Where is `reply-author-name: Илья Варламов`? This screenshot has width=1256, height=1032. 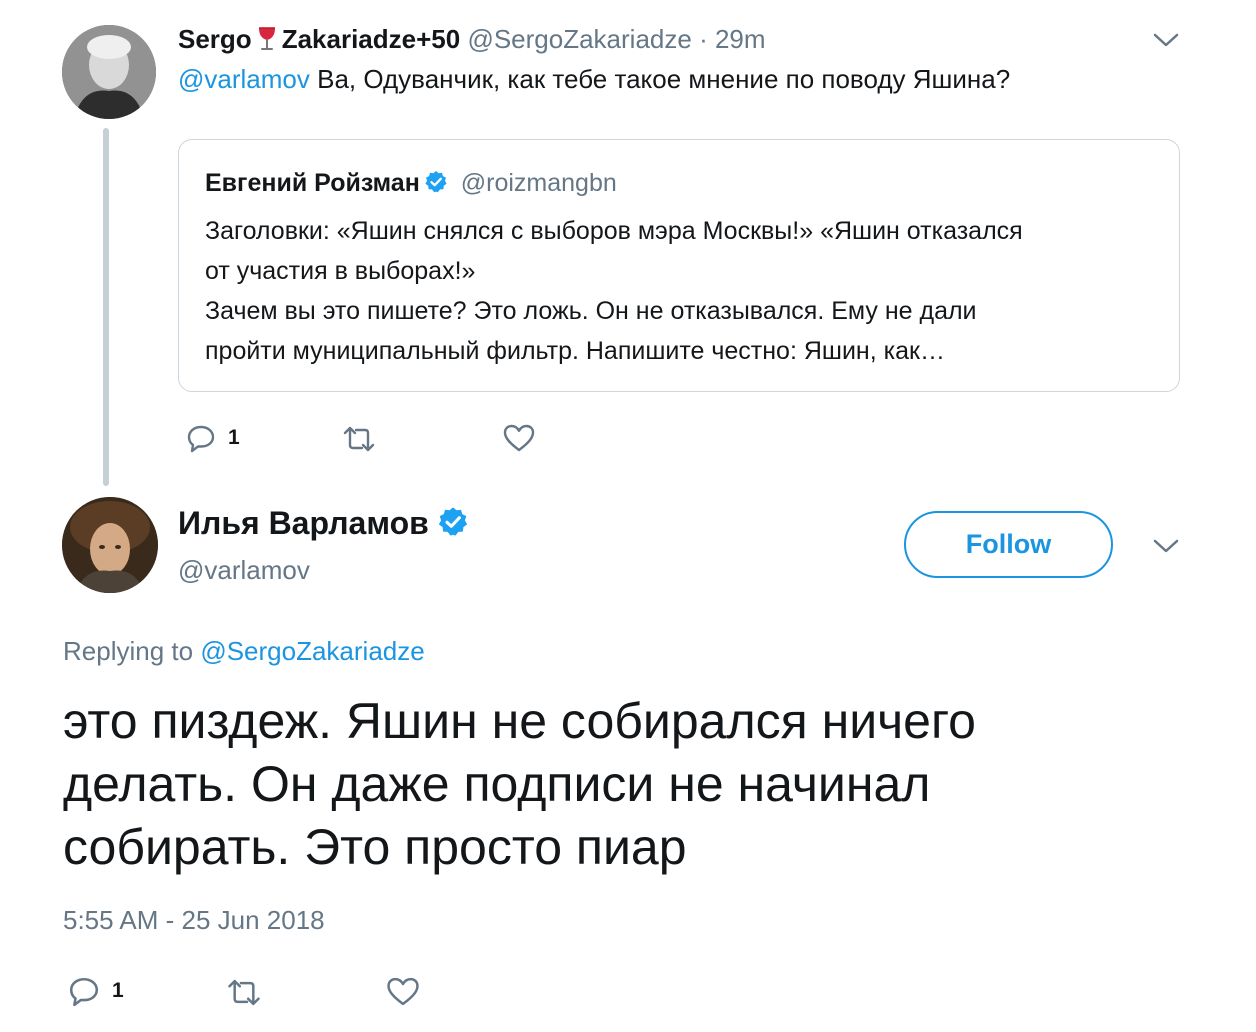 reply-author-name: Илья Варламов is located at coordinates (303, 523).